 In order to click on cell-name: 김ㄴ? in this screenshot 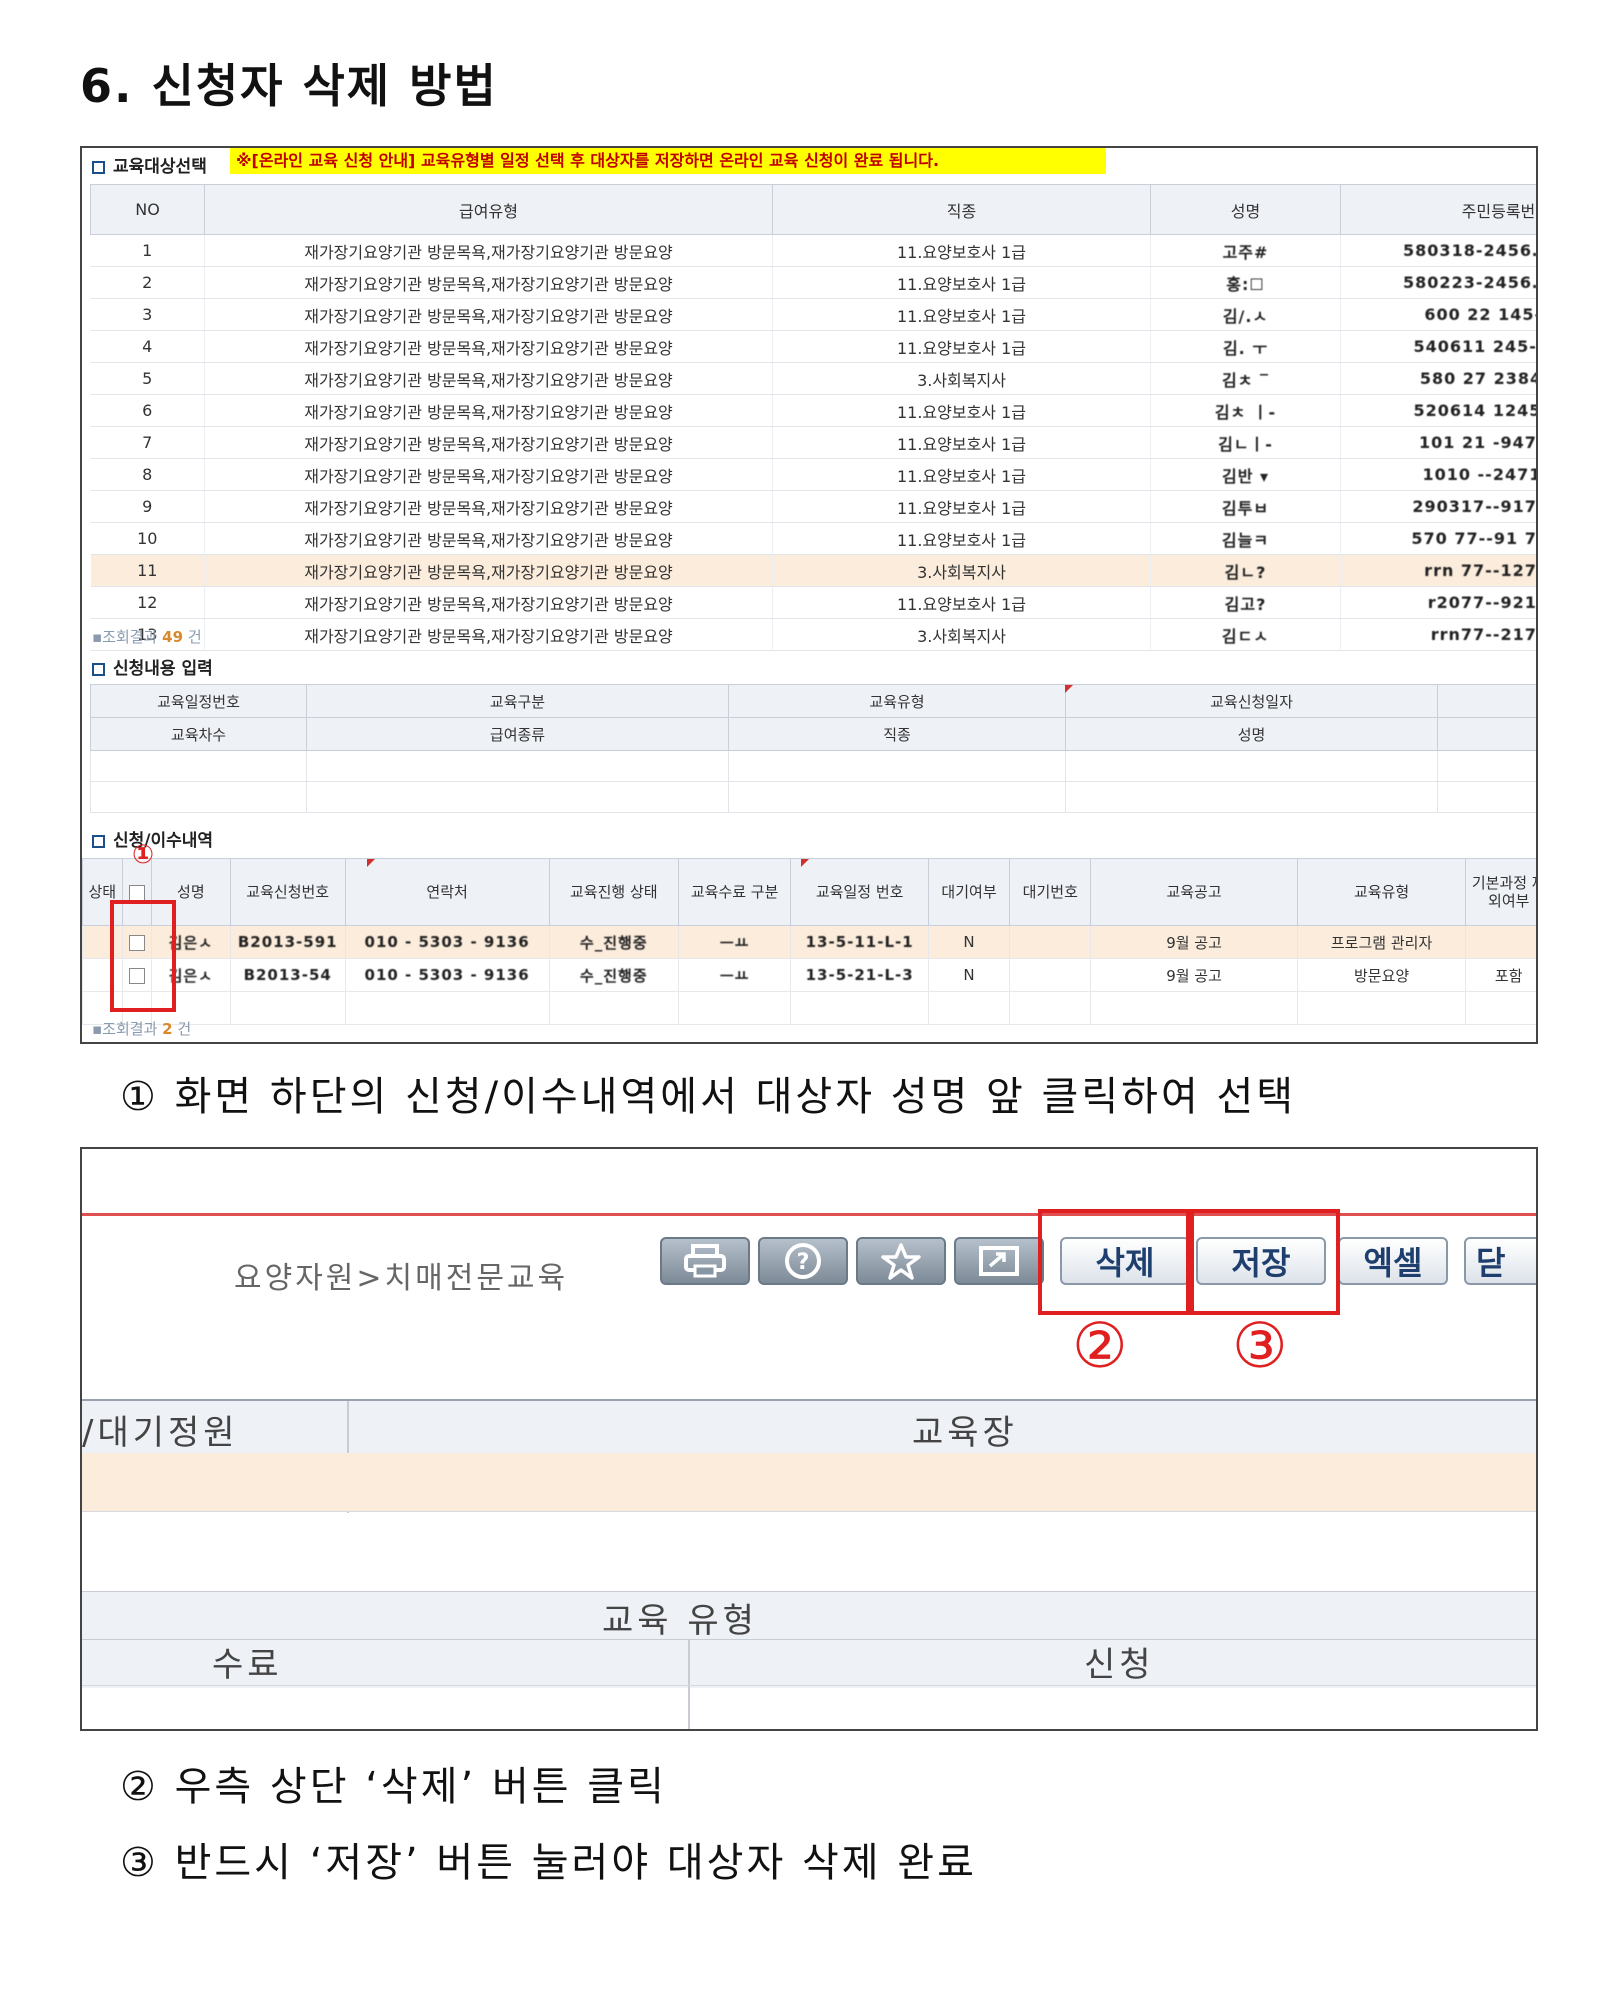, I will do `click(1245, 570)`.